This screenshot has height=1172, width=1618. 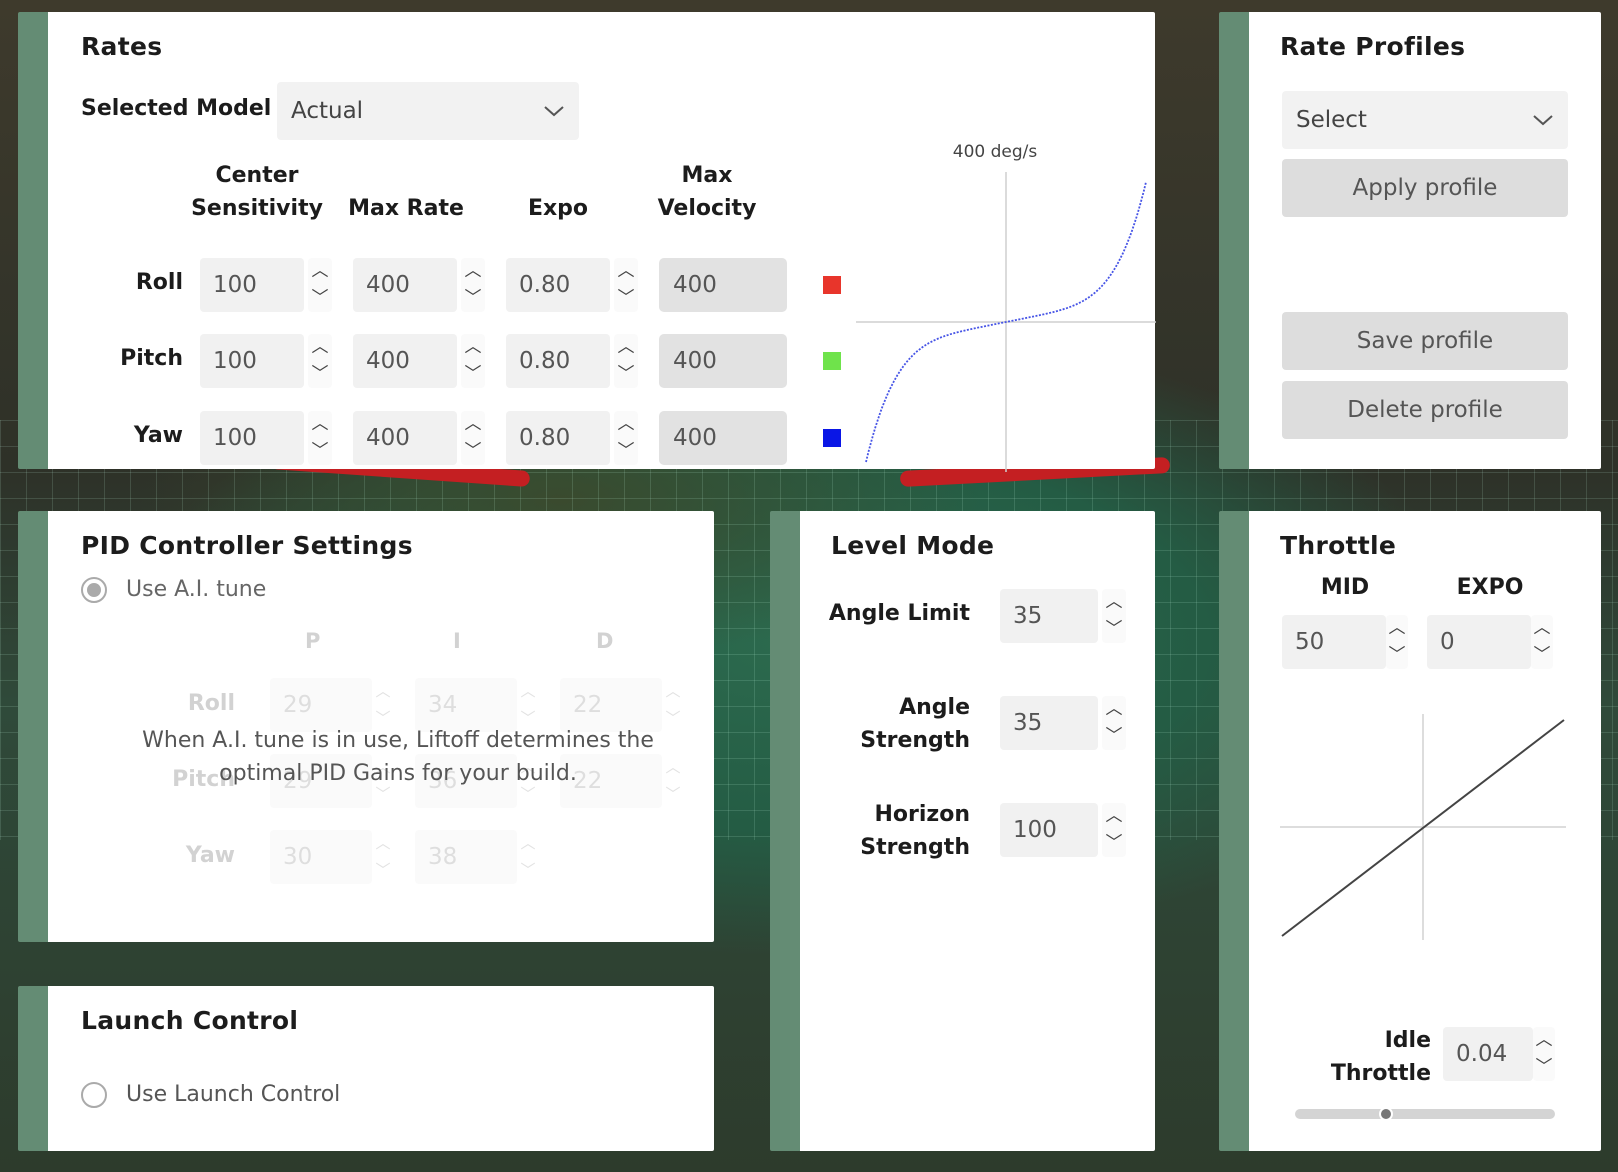 What do you see at coordinates (1425, 1114) in the screenshot?
I see `idle-throttle-slider` at bounding box center [1425, 1114].